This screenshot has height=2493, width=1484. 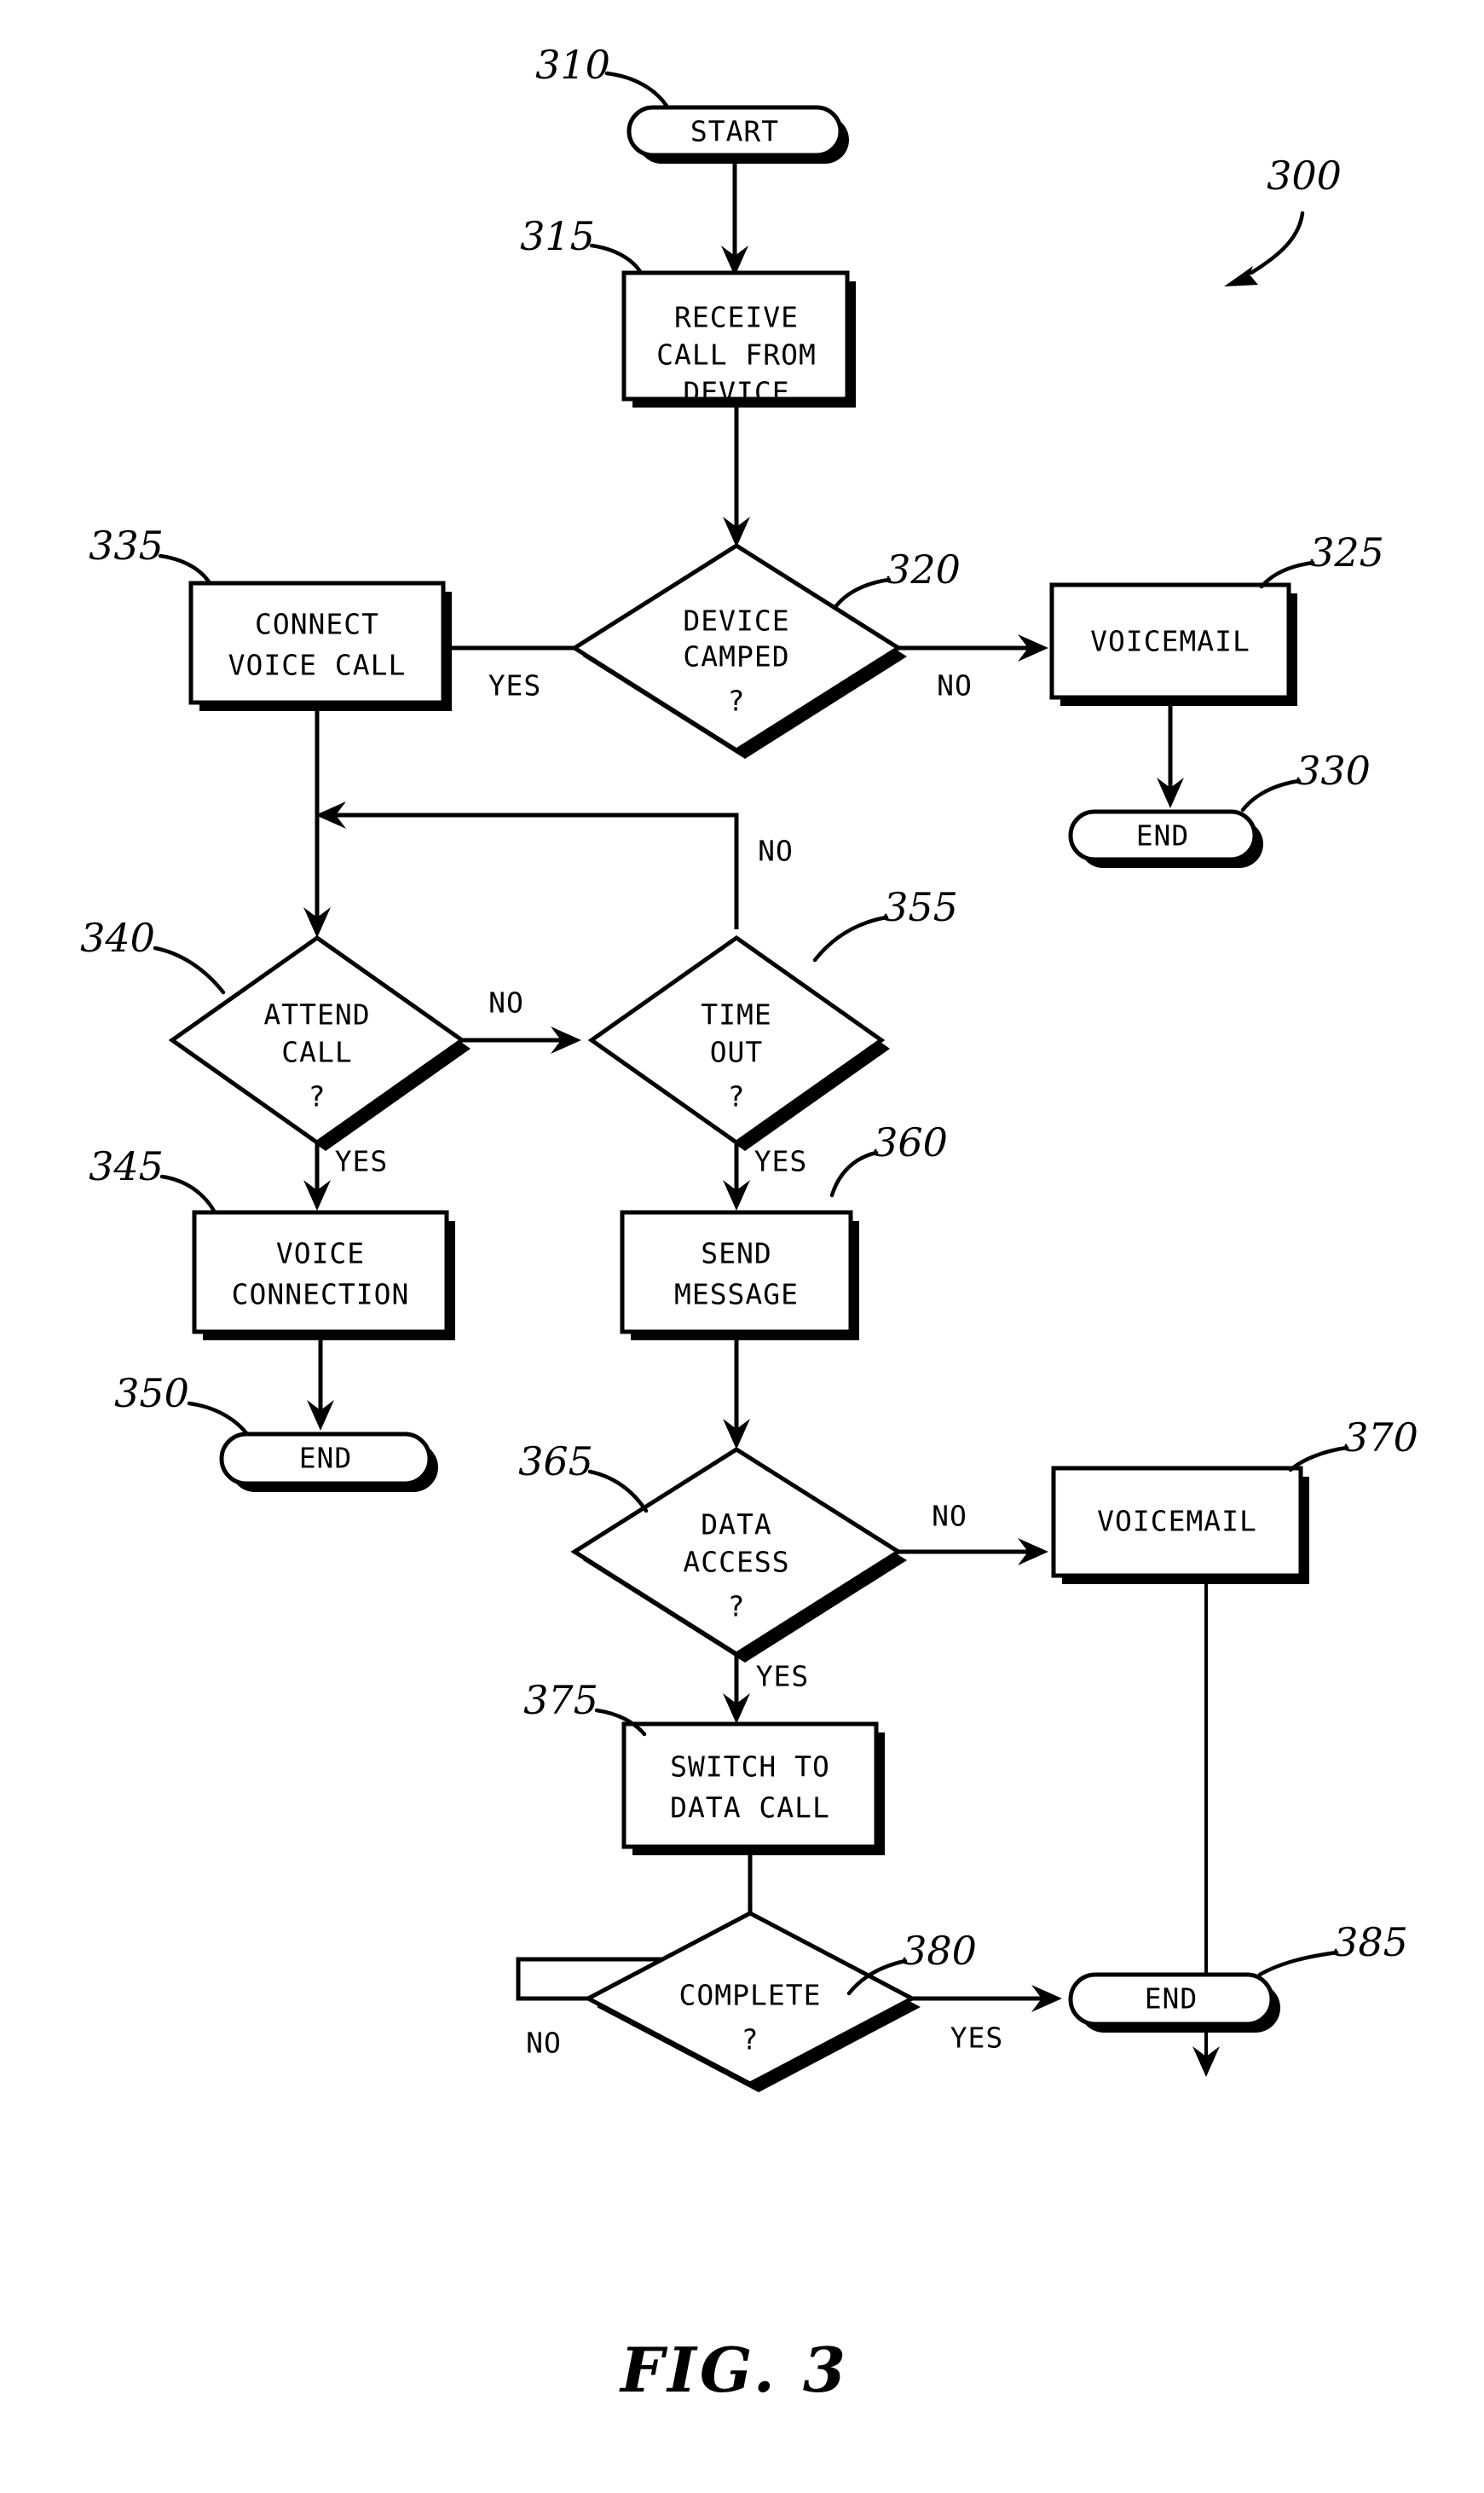 What do you see at coordinates (1346, 552) in the screenshot?
I see `ref-number-325: 325` at bounding box center [1346, 552].